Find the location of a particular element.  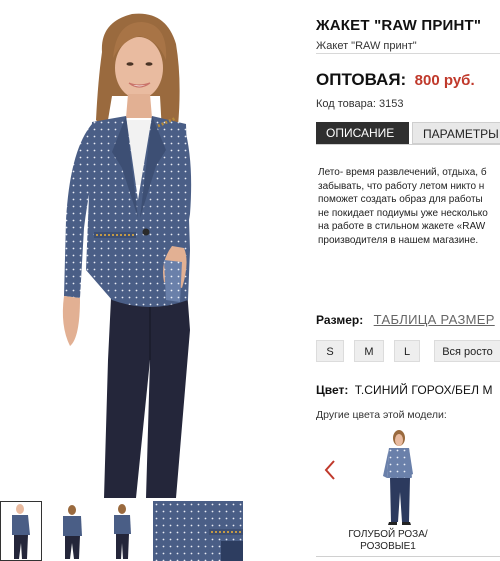

size-label: Размер: is located at coordinates (340, 320).